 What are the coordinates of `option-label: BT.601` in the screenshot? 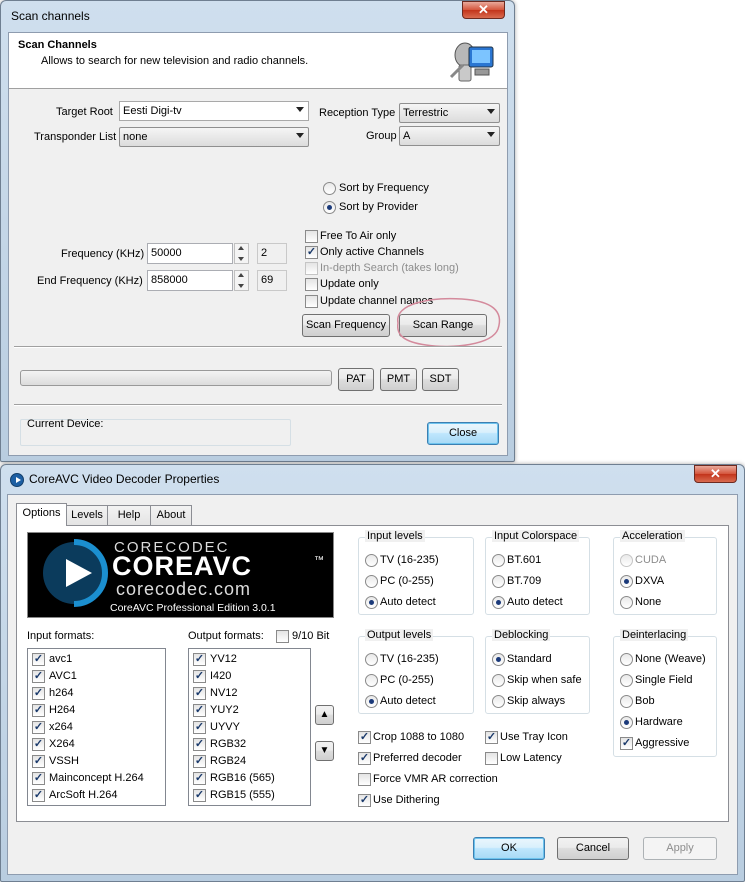 It's located at (524, 560).